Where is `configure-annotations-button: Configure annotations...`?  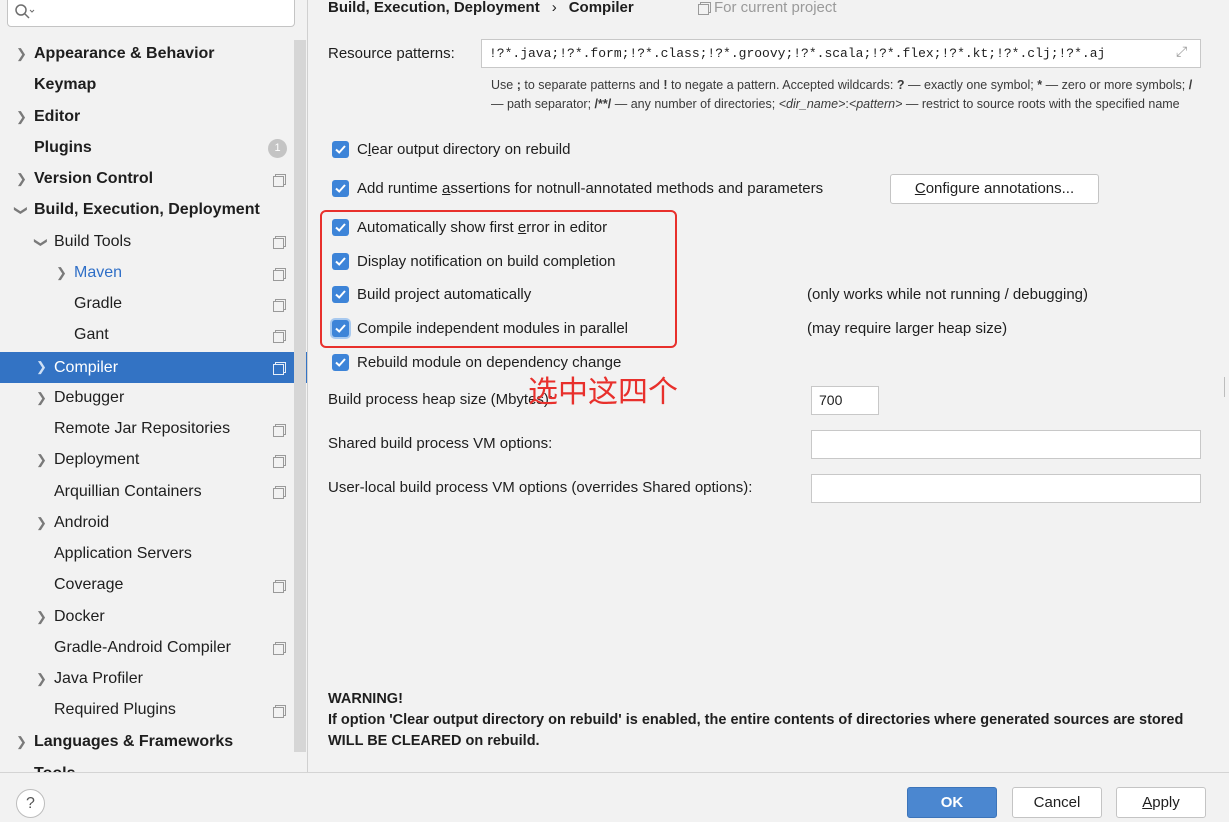
configure-annotations-button: Configure annotations... is located at coordinates (994, 189).